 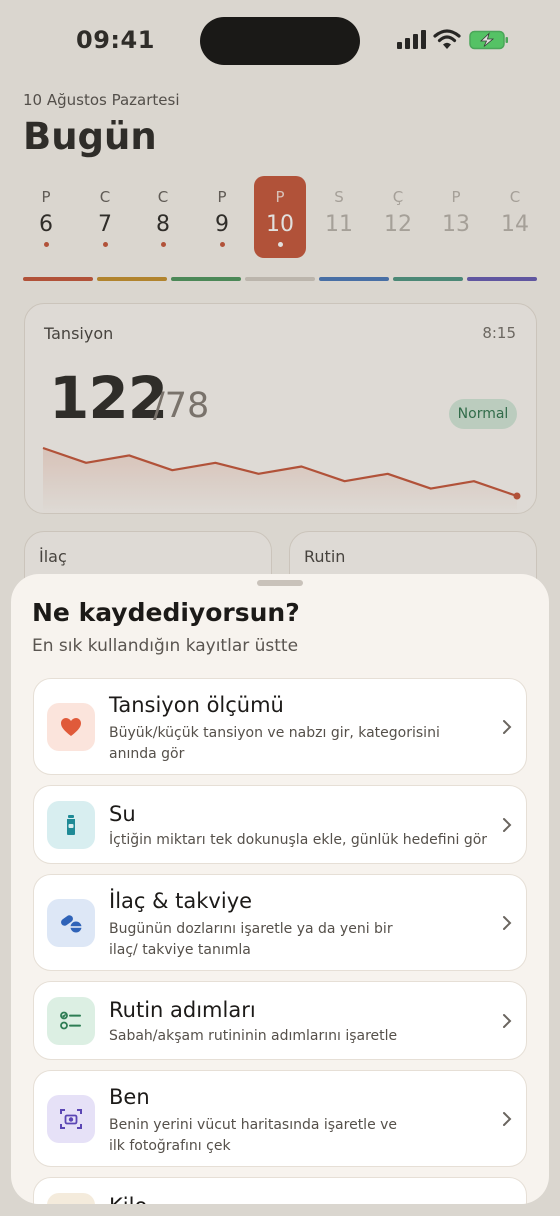 What do you see at coordinates (122, 814) in the screenshot?
I see `option-title: Su` at bounding box center [122, 814].